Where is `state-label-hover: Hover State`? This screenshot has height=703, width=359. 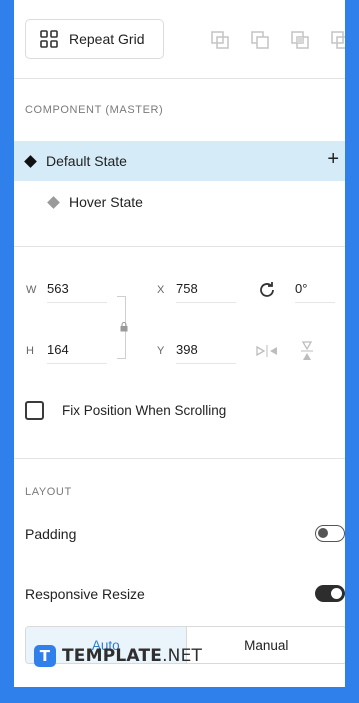 state-label-hover: Hover State is located at coordinates (106, 202).